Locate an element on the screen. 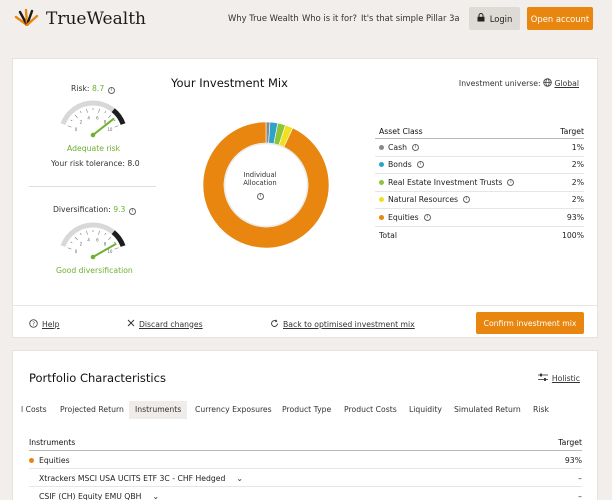 This screenshot has width=612, height=500. cash-legend-dot is located at coordinates (381, 147).